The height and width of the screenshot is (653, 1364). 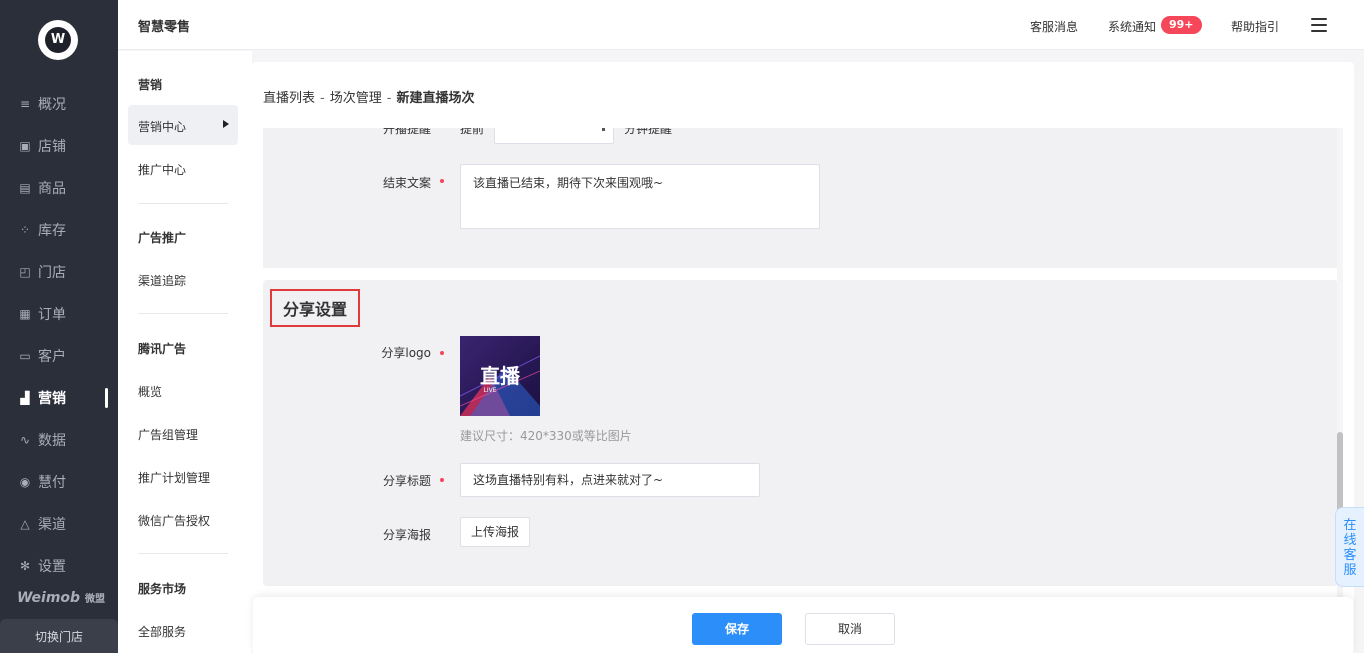 I want to click on nav-item-channel: △ 渠道, so click(x=59, y=524).